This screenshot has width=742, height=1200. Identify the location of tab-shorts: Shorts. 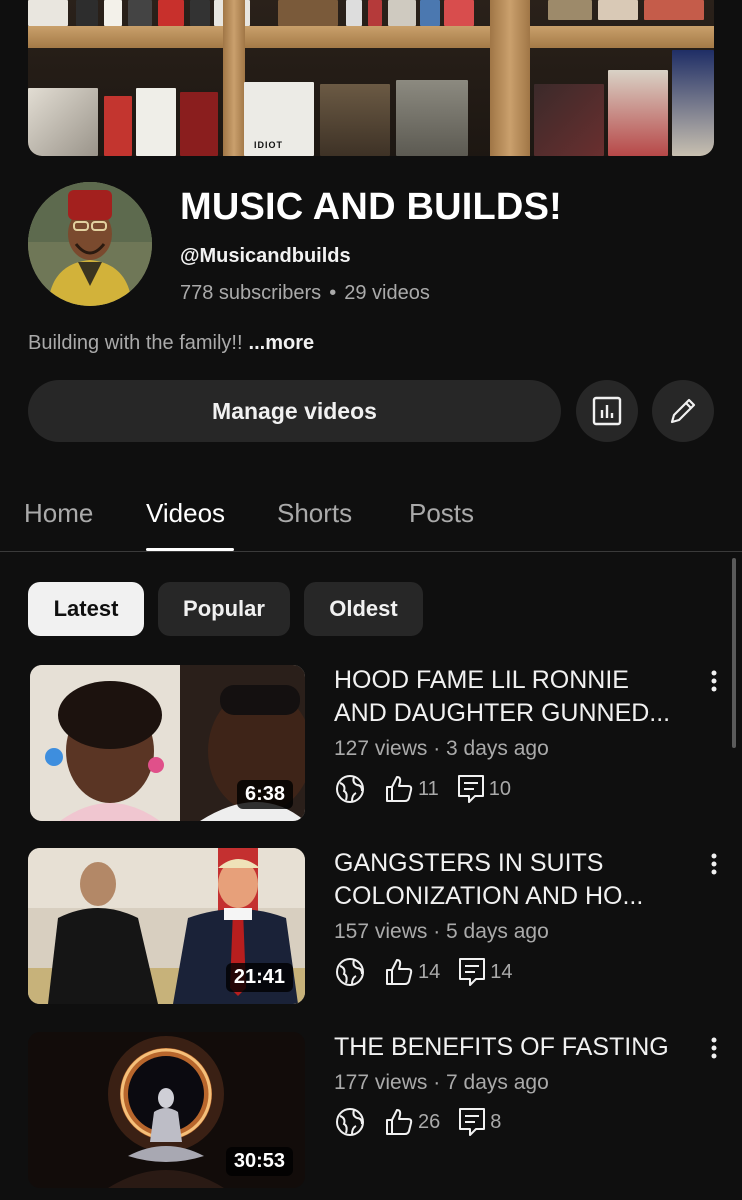
(314, 513).